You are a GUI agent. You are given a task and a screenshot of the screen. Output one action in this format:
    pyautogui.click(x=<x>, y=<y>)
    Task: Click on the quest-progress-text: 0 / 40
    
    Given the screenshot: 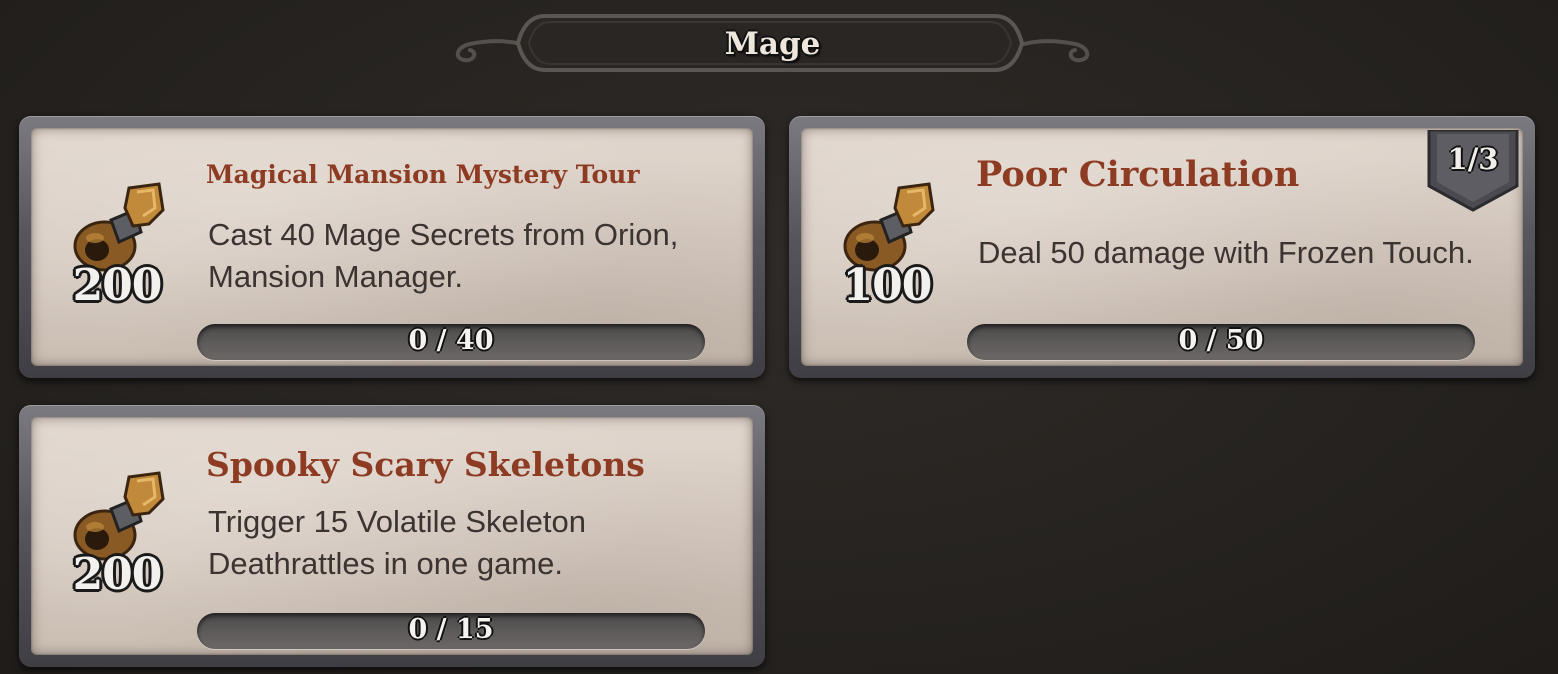 What is the action you would take?
    pyautogui.click(x=451, y=340)
    